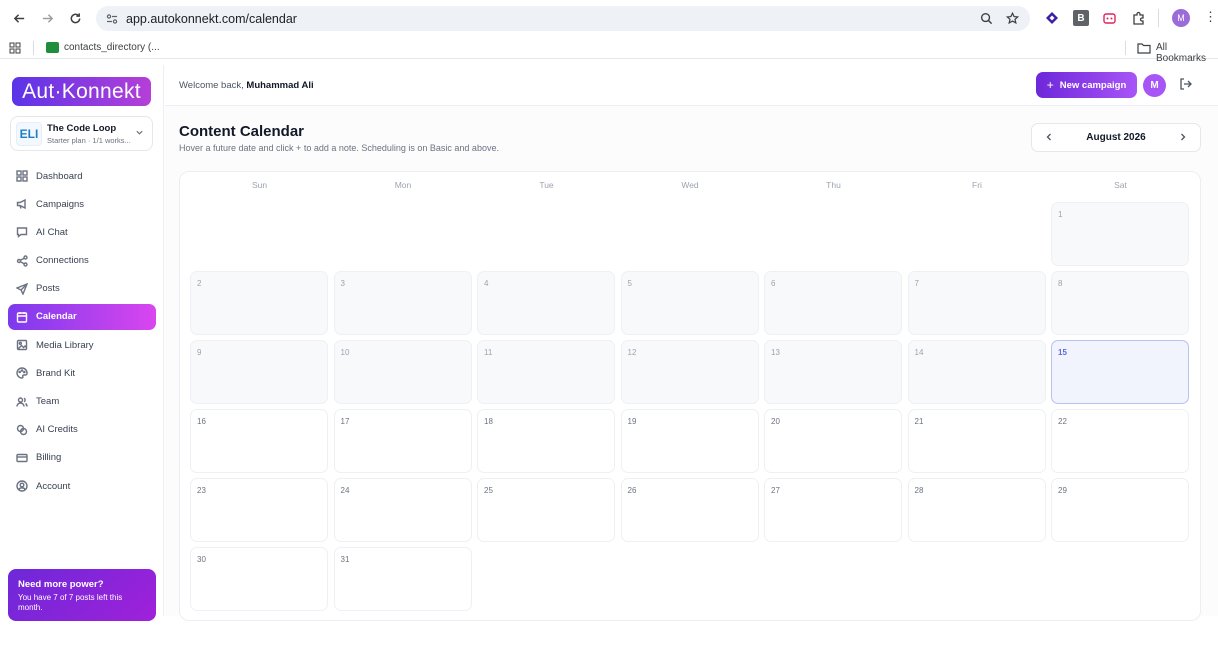  What do you see at coordinates (609, 50) in the screenshot?
I see `bookmarks-bar: contacts_directory (... All Bookmarks` at bounding box center [609, 50].